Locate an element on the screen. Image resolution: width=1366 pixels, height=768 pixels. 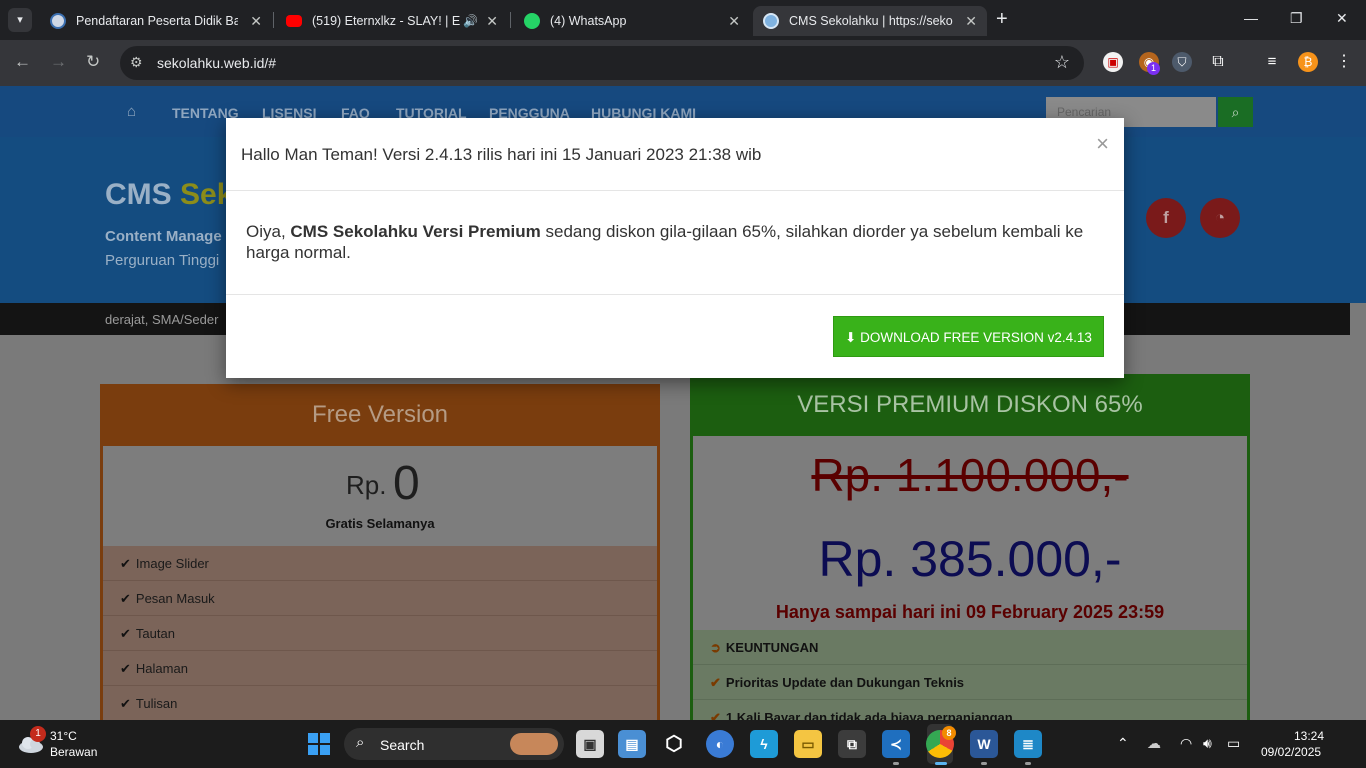
task-view-icon: ▣ is located at coordinates (590, 744).